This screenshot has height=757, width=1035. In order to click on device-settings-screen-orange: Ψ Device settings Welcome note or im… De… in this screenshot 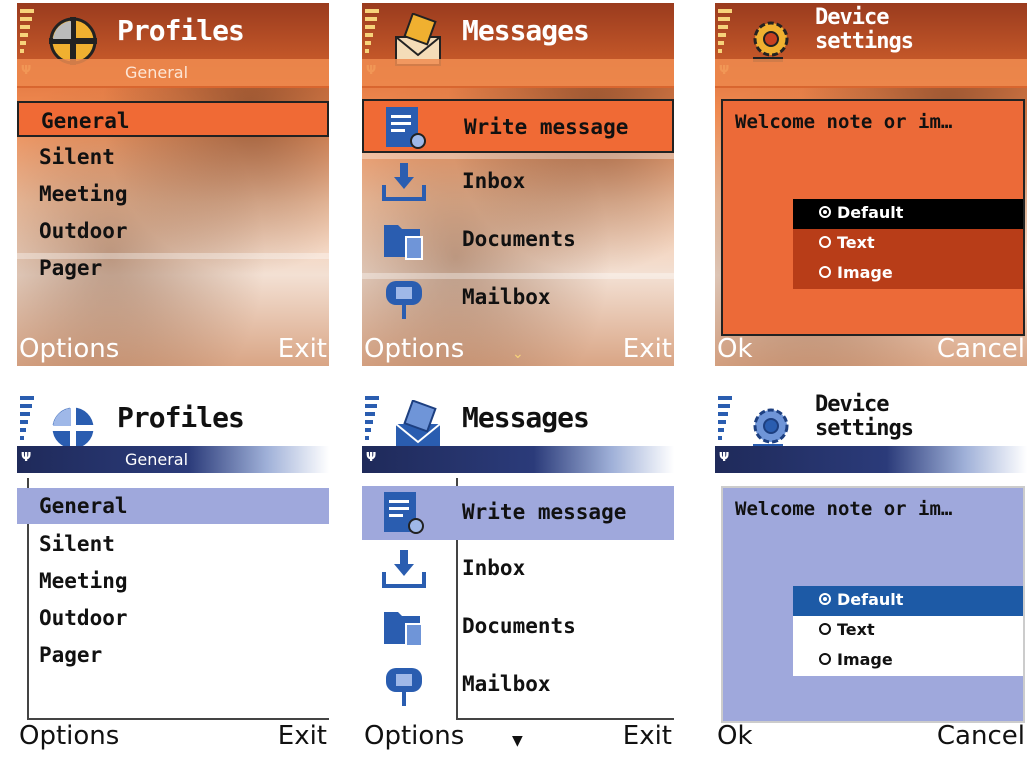, I will do `click(871, 184)`.